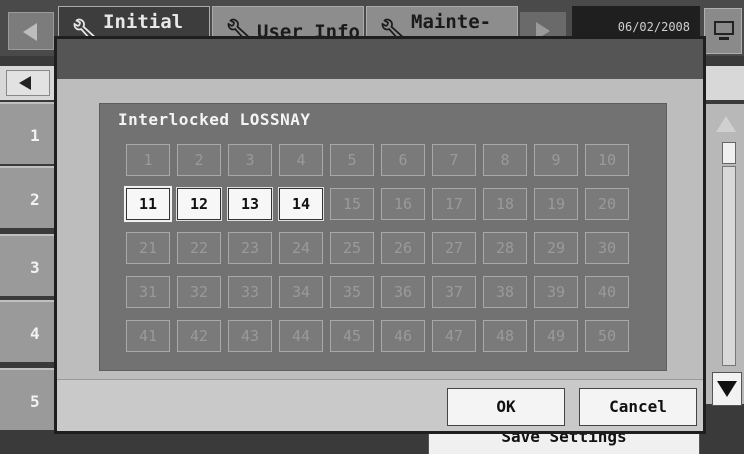 The image size is (744, 454). Describe the element at coordinates (143, 22) in the screenshot. I see `tab-label: Initial` at that location.